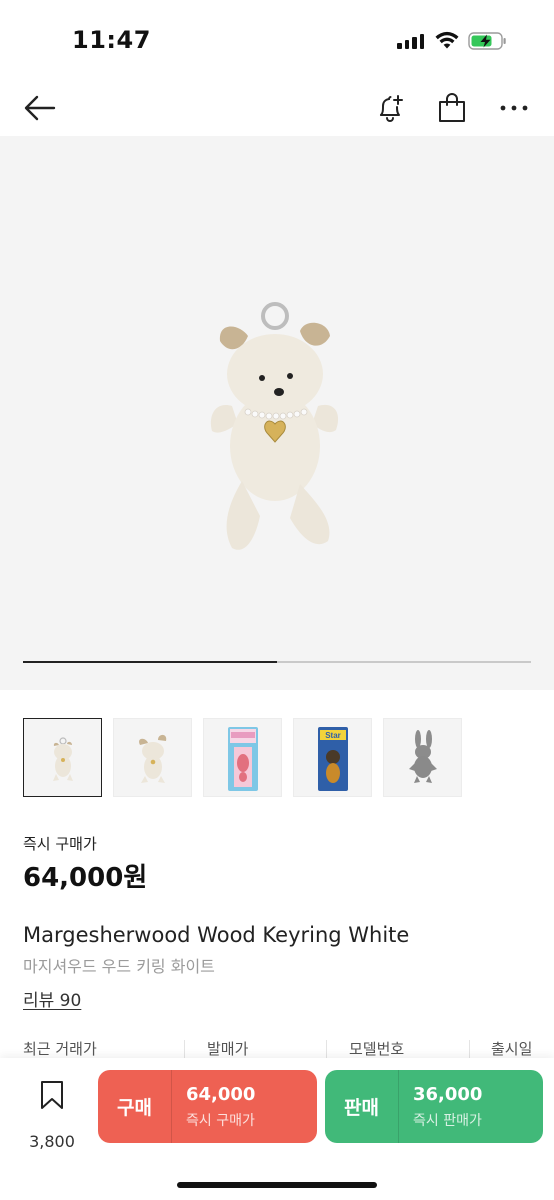  Describe the element at coordinates (220, 1121) in the screenshot. I see `buy-sublabel: 즉시 구매가` at that location.